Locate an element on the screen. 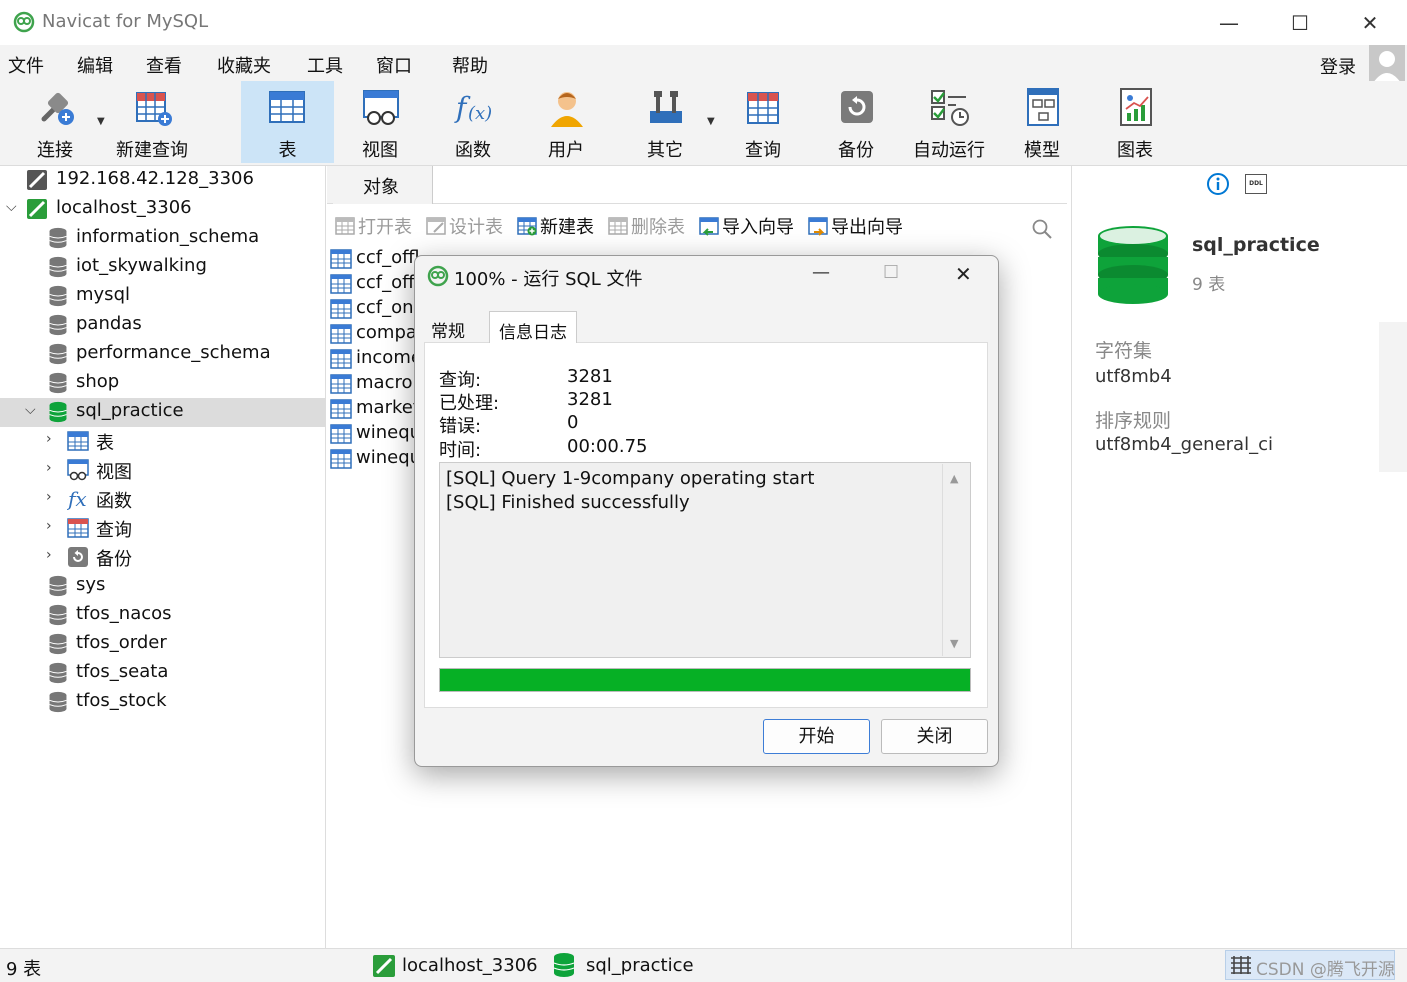  tree-item-label: tfos_stock is located at coordinates (121, 700).